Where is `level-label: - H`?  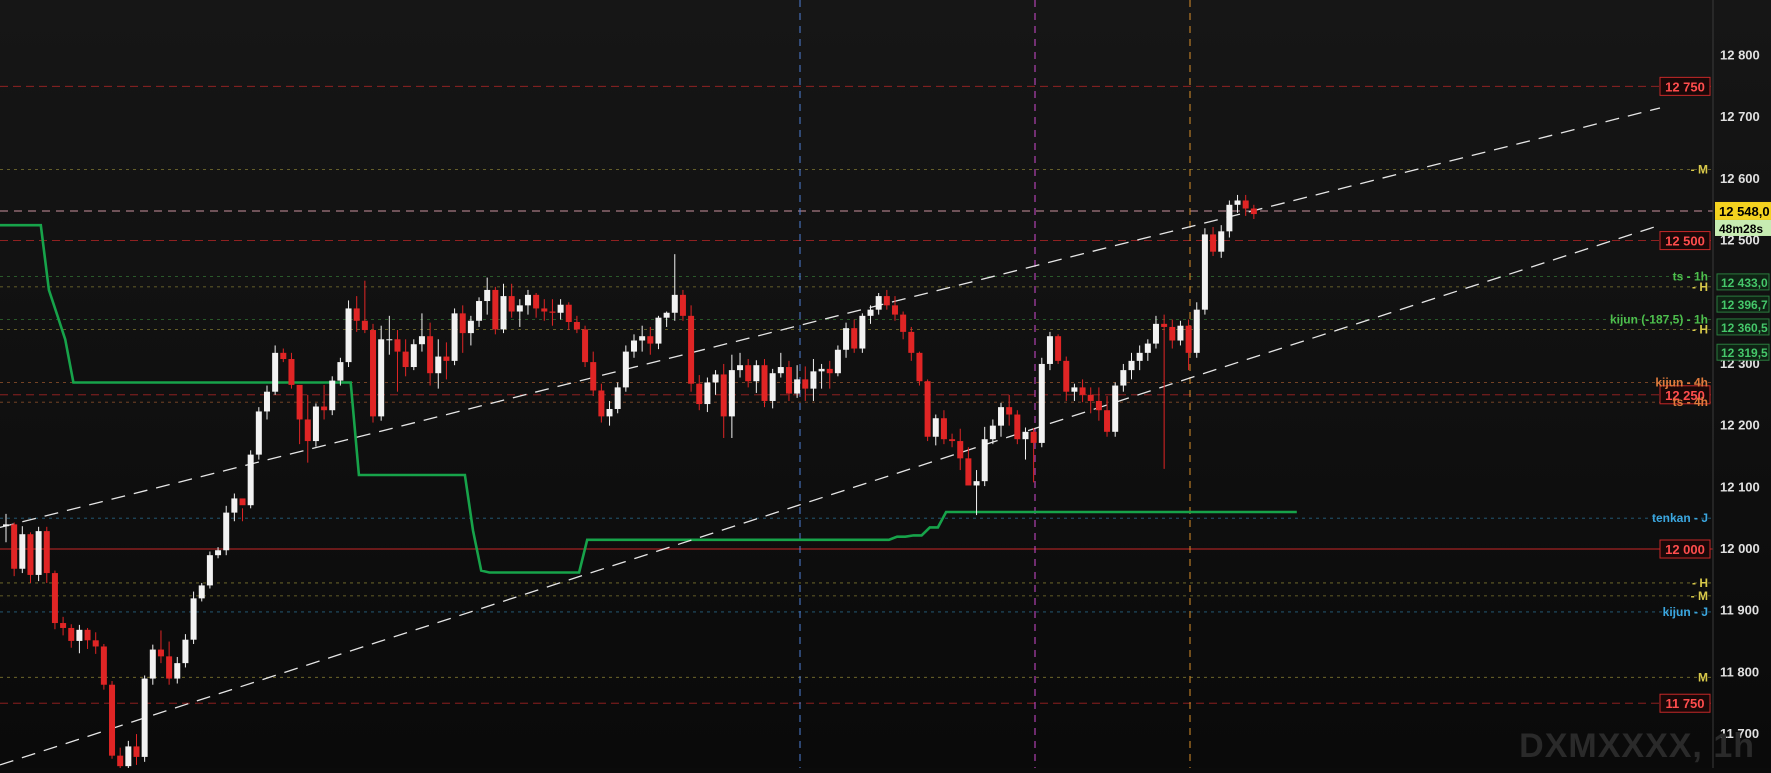 level-label: - H is located at coordinates (1700, 583).